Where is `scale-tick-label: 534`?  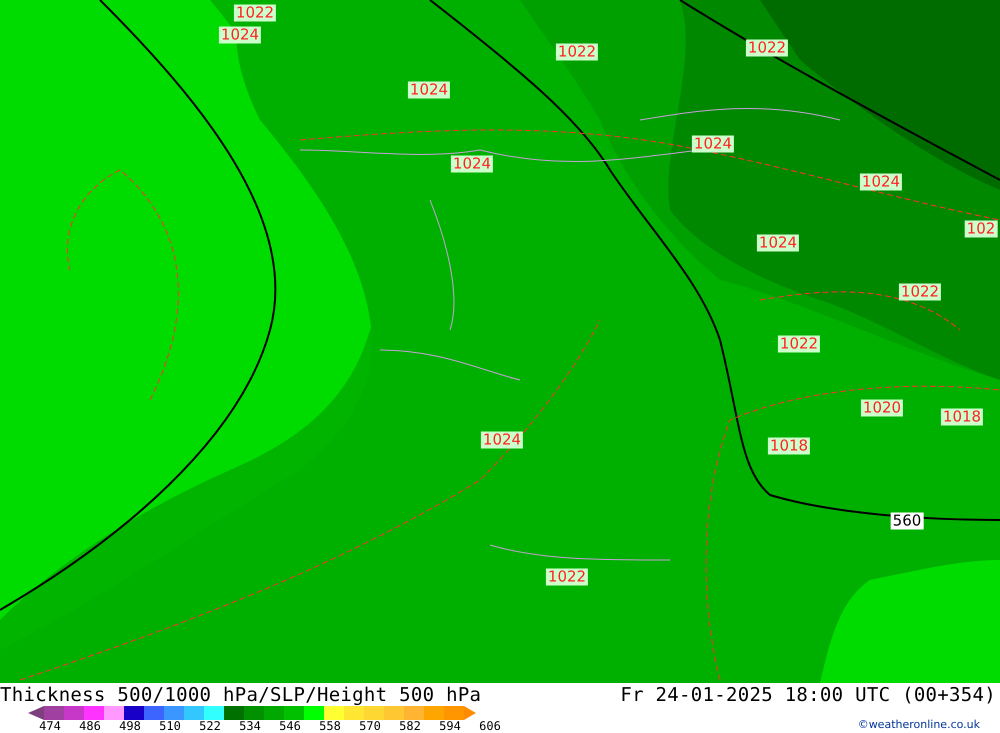 scale-tick-label: 534 is located at coordinates (250, 726).